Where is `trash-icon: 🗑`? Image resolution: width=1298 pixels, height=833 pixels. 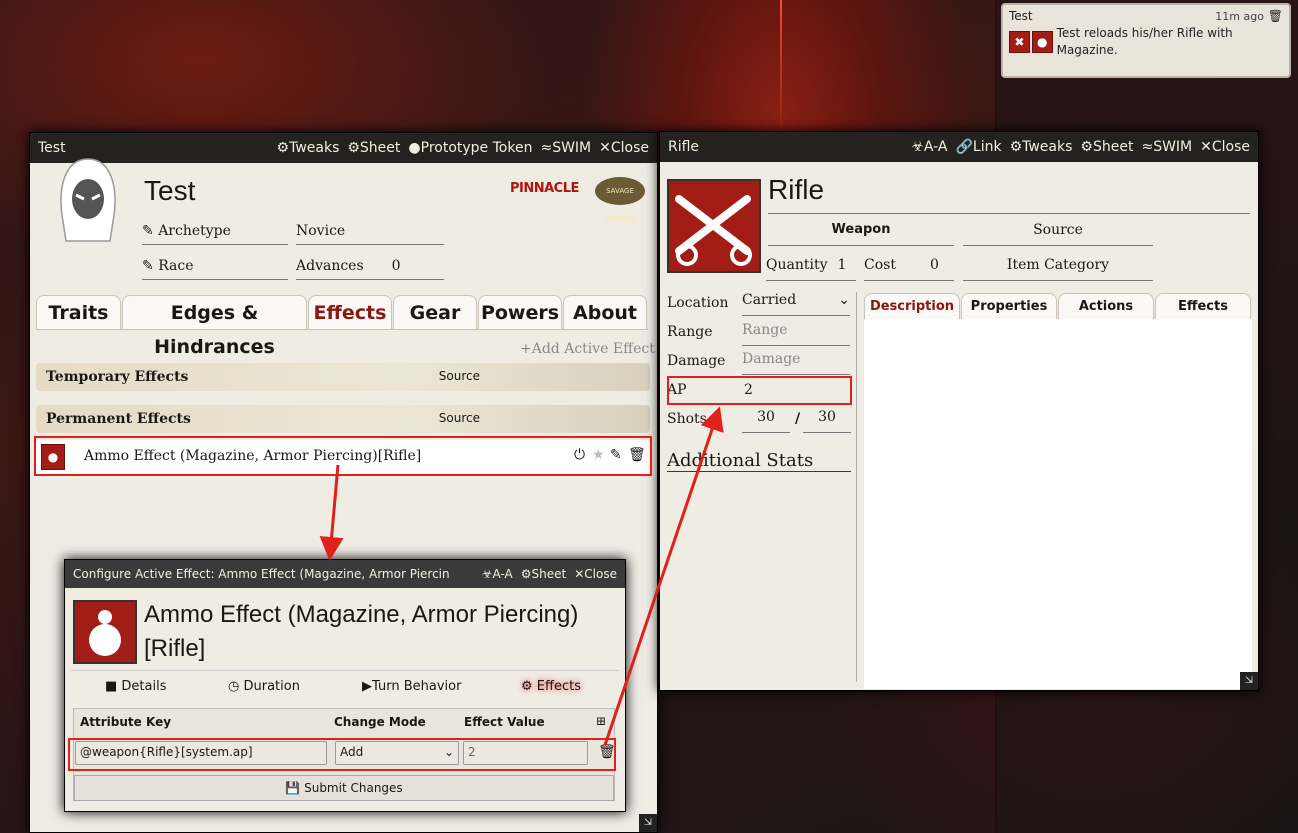
trash-icon: 🗑 is located at coordinates (1275, 16).